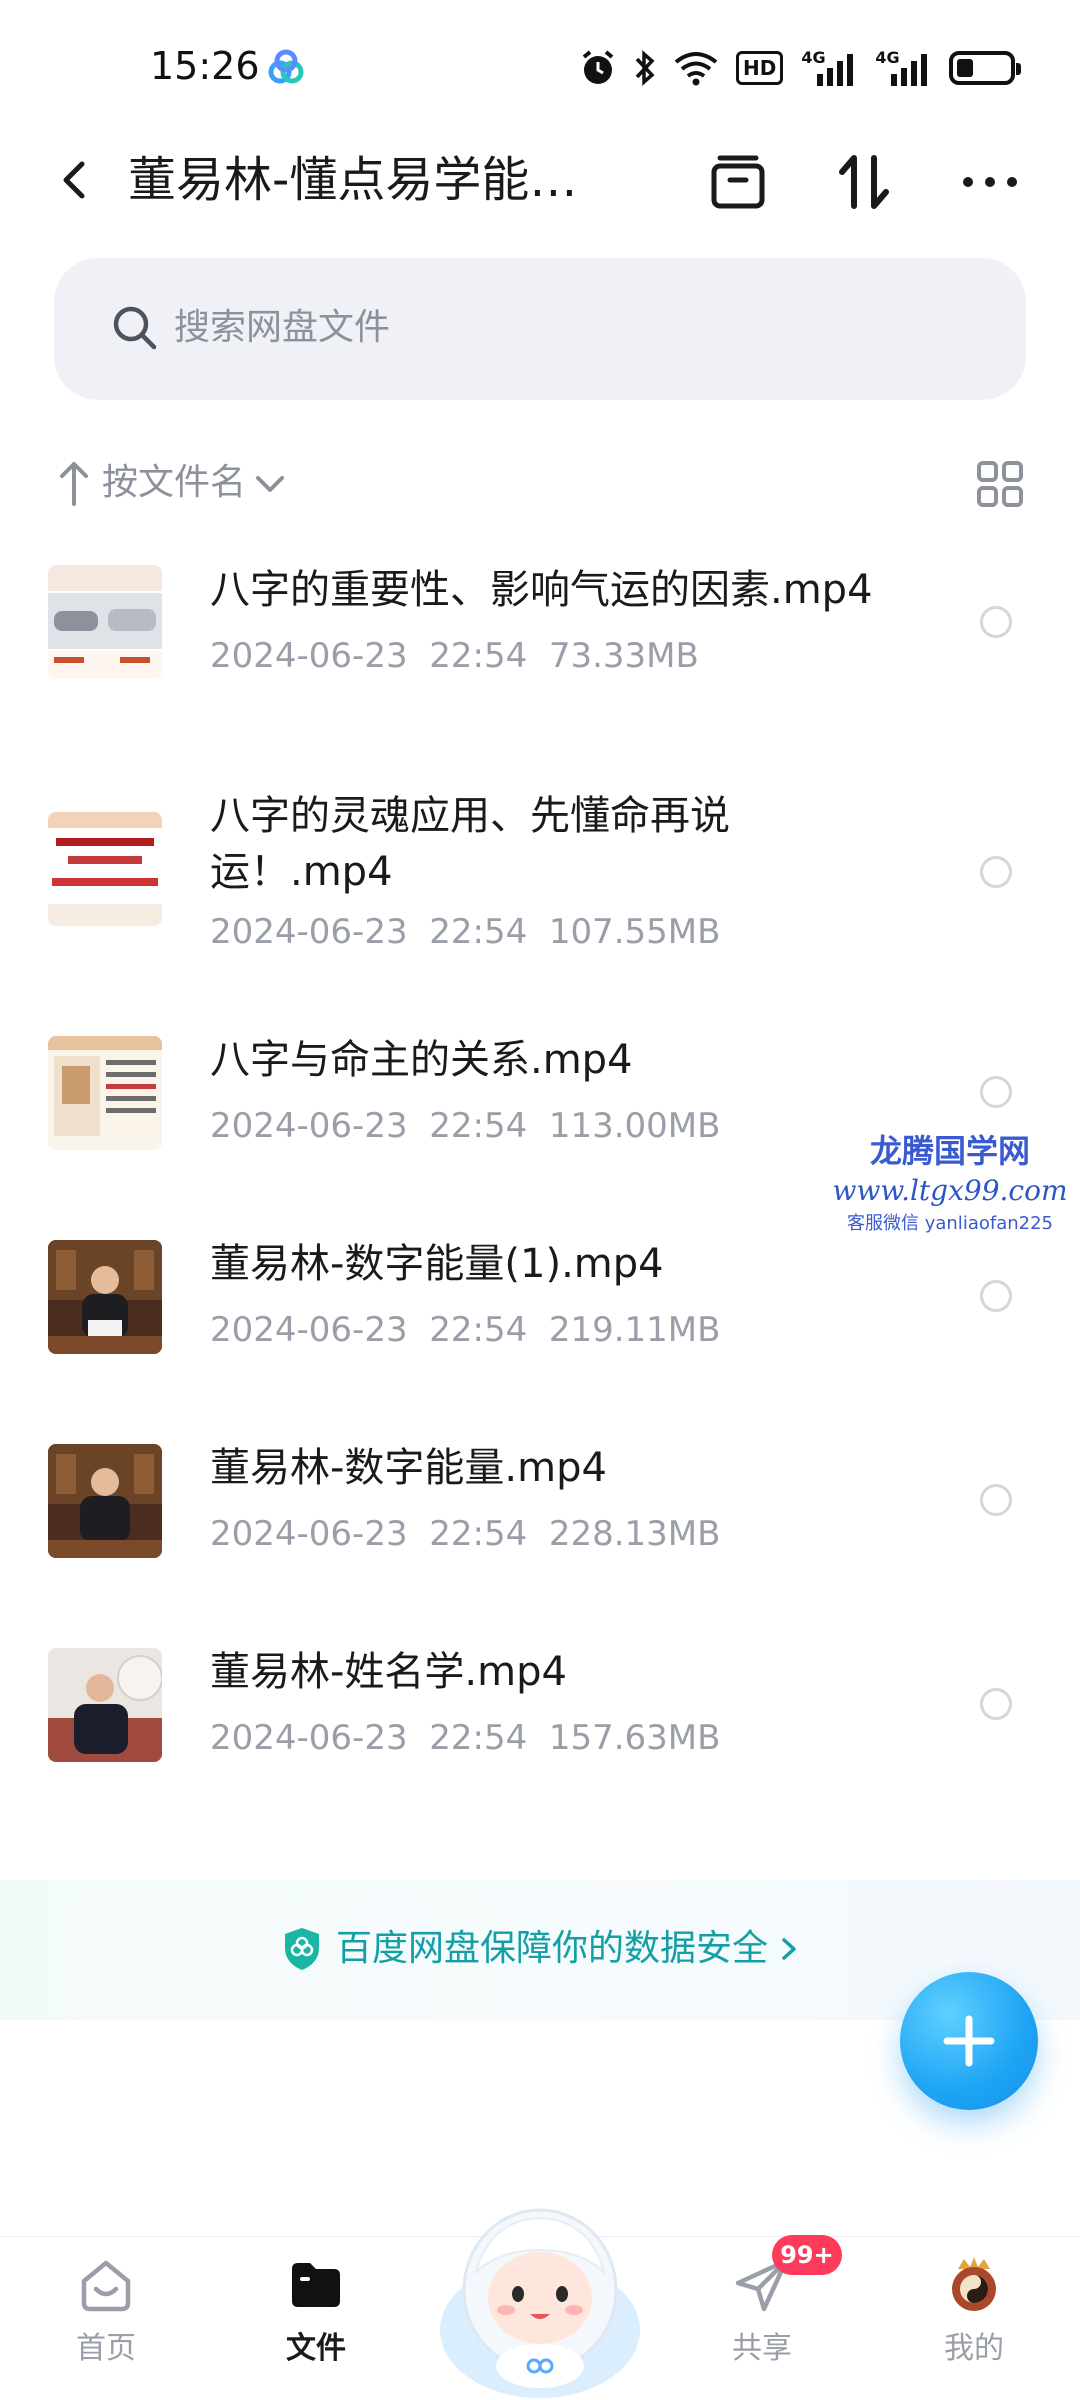 This screenshot has width=1080, height=2400. Describe the element at coordinates (789, 1949) in the screenshot. I see `chevron-right-icon` at that location.